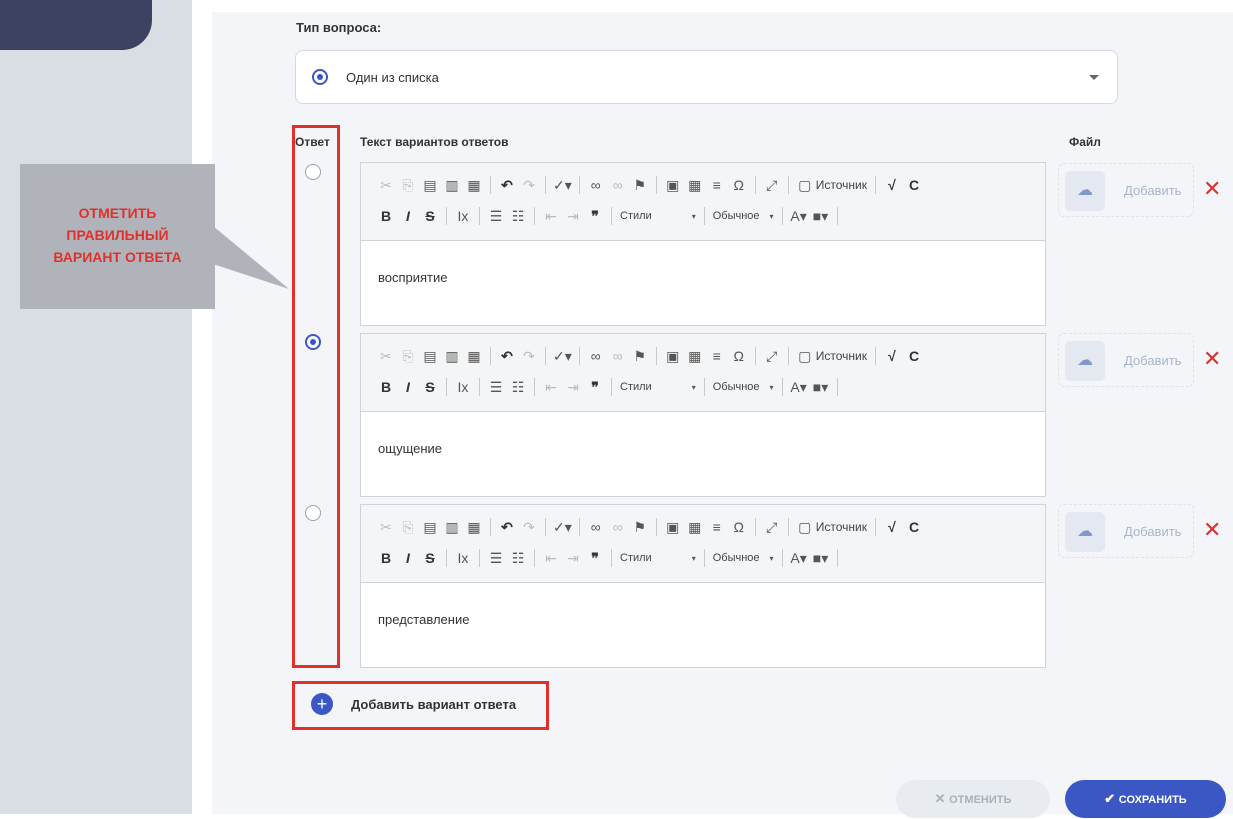  Describe the element at coordinates (421, 705) in the screenshot. I see `add-answer-button: + Добавить вариант ответа` at that location.